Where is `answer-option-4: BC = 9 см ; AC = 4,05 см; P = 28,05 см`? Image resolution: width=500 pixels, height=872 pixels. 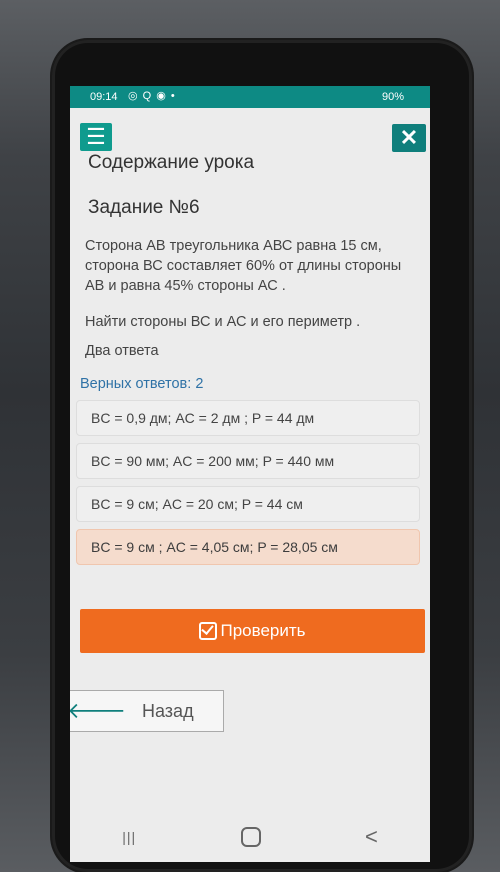
answer-option-4: BC = 9 см ; AC = 4,05 см; P = 28,05 см is located at coordinates (248, 547).